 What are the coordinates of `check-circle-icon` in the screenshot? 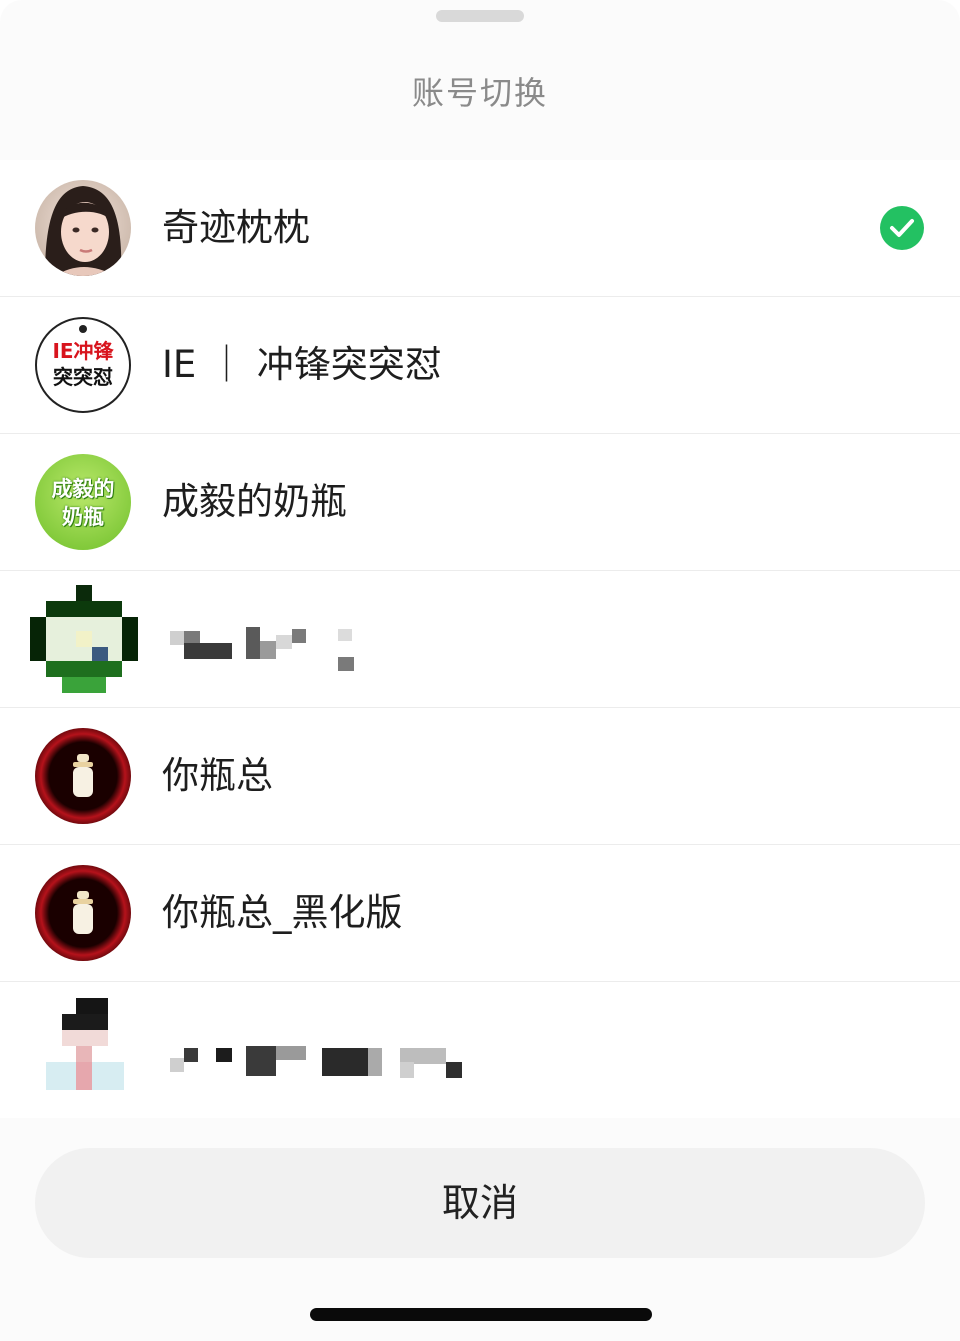 It's located at (902, 228).